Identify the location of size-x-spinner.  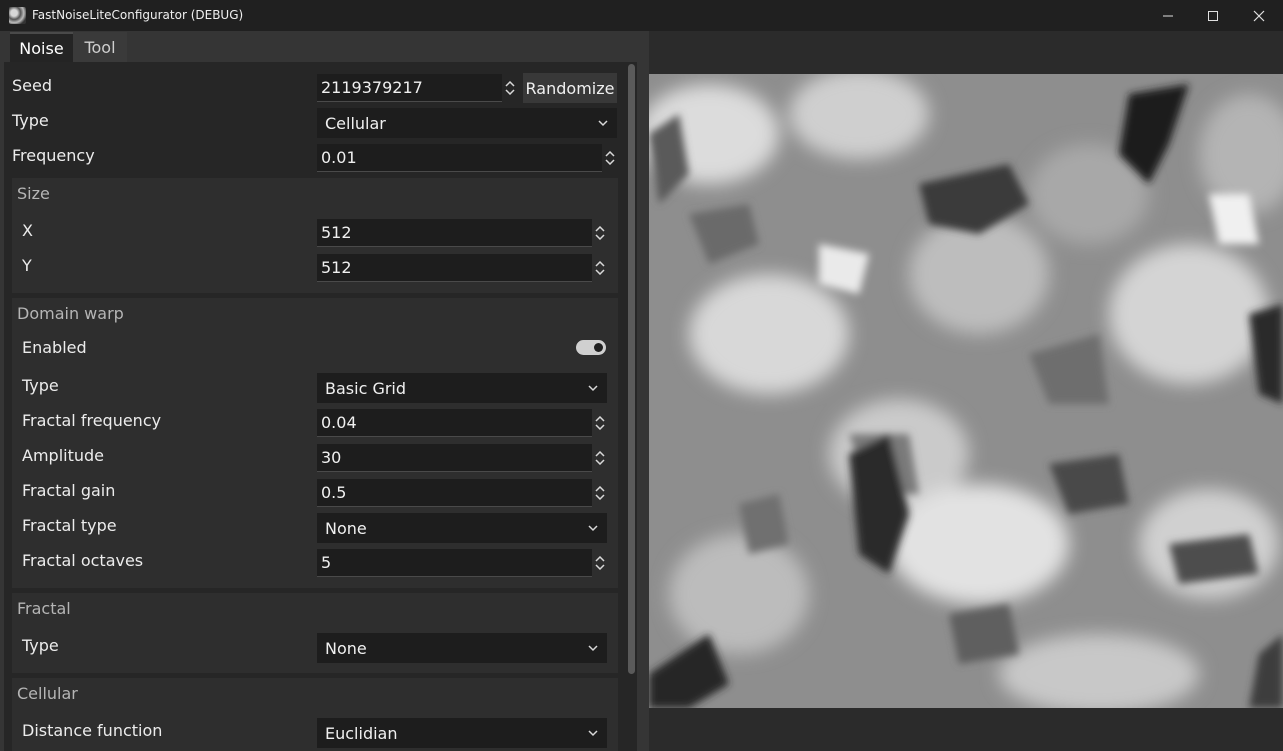
(600, 233).